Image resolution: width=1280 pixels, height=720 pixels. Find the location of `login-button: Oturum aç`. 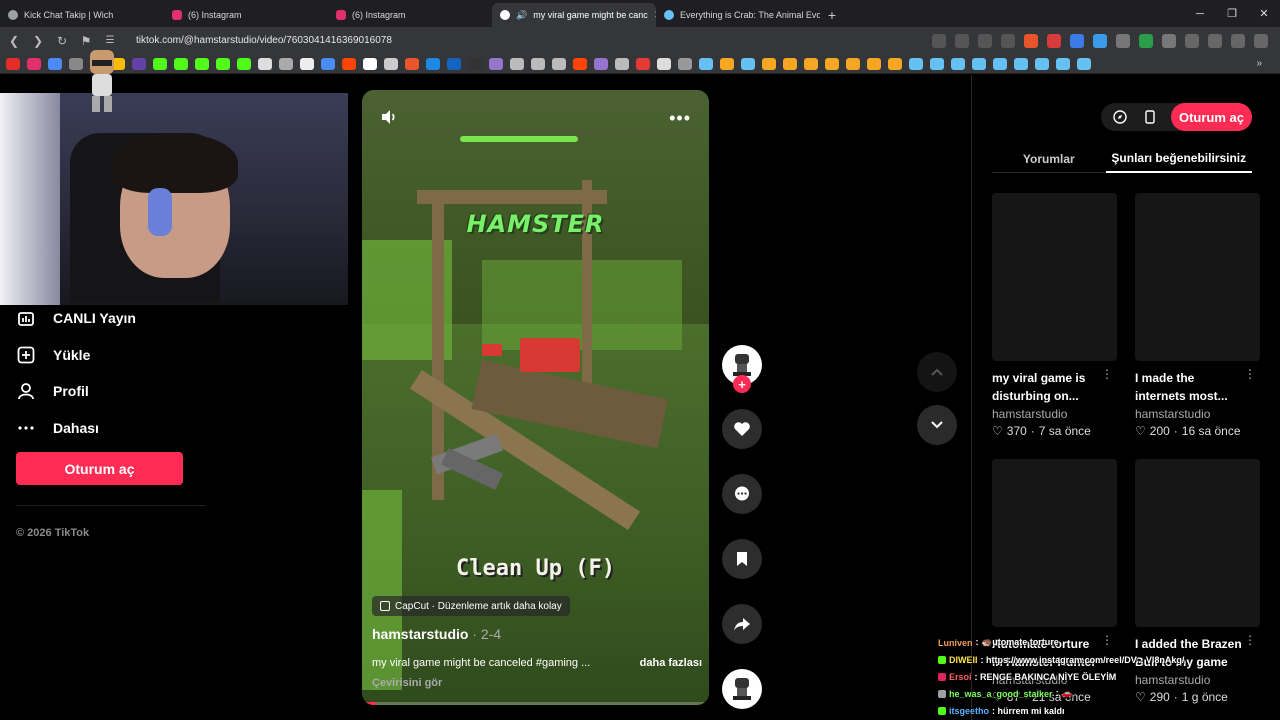

login-button: Oturum aç is located at coordinates (99, 468).